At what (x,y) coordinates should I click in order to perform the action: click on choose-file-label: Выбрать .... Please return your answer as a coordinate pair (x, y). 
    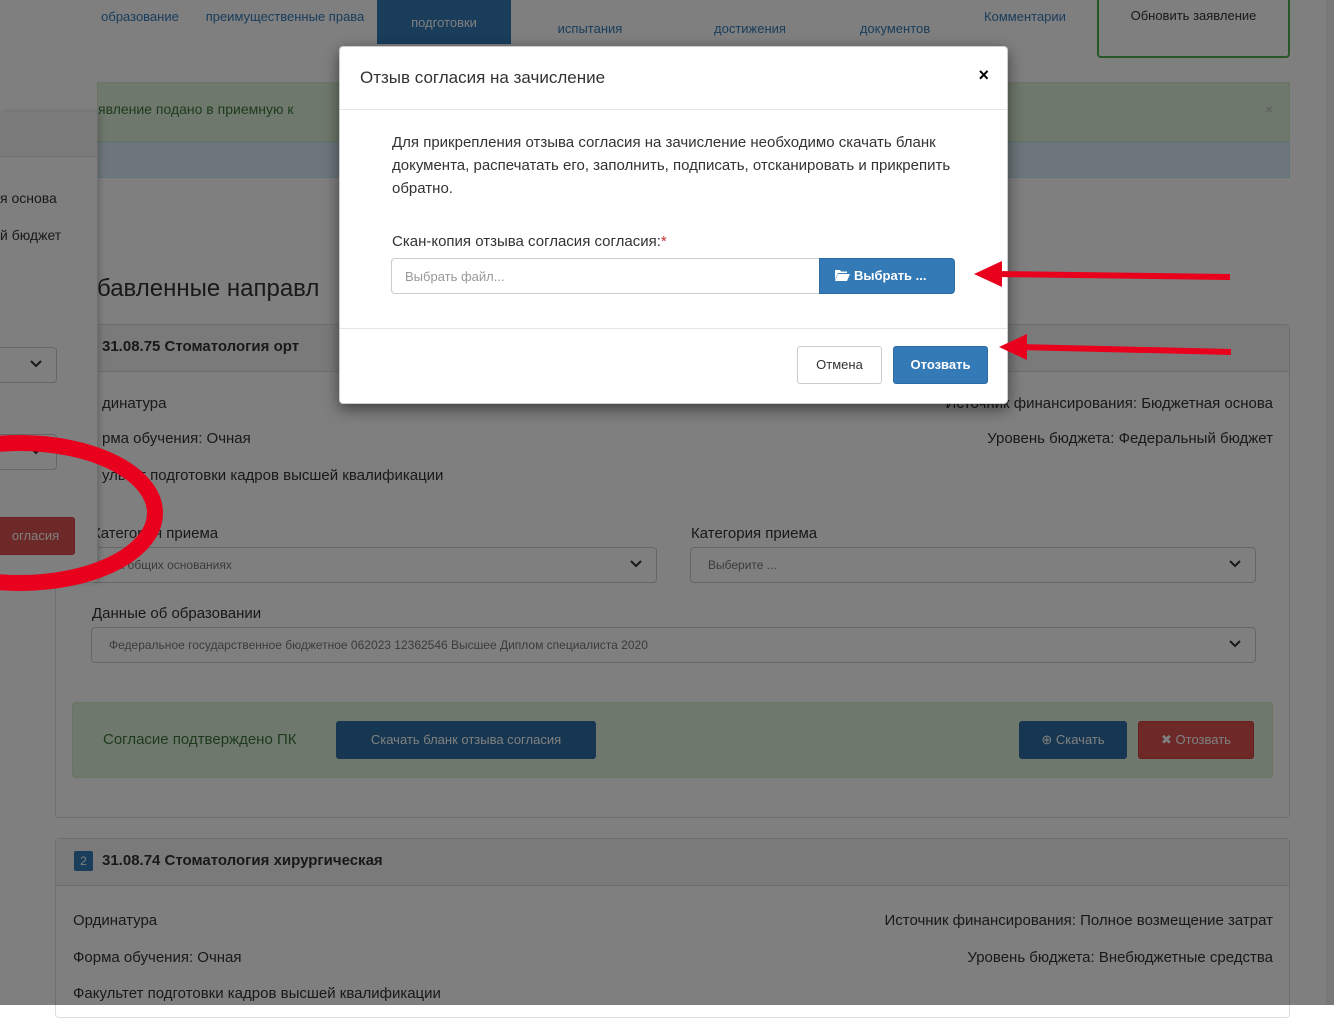
    Looking at the image, I should click on (890, 275).